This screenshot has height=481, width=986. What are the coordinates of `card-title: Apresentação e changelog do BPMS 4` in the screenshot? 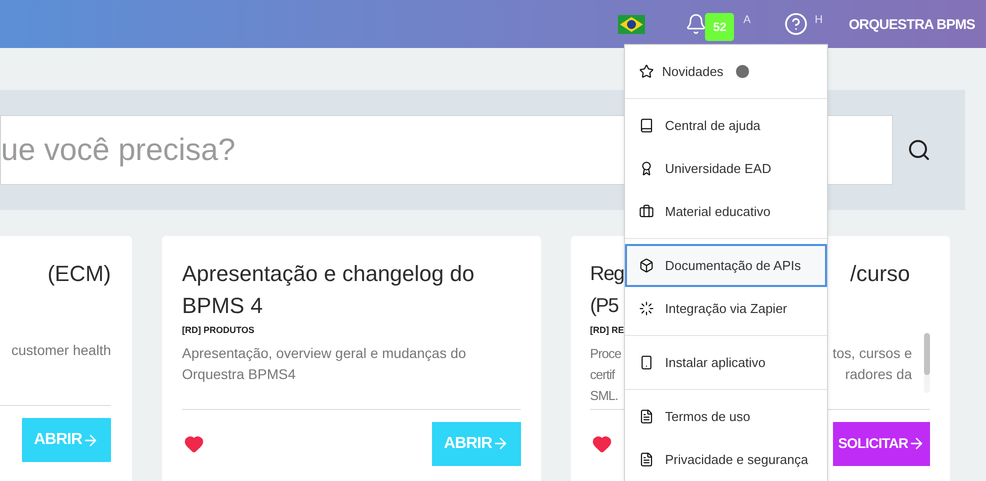 It's located at (329, 290).